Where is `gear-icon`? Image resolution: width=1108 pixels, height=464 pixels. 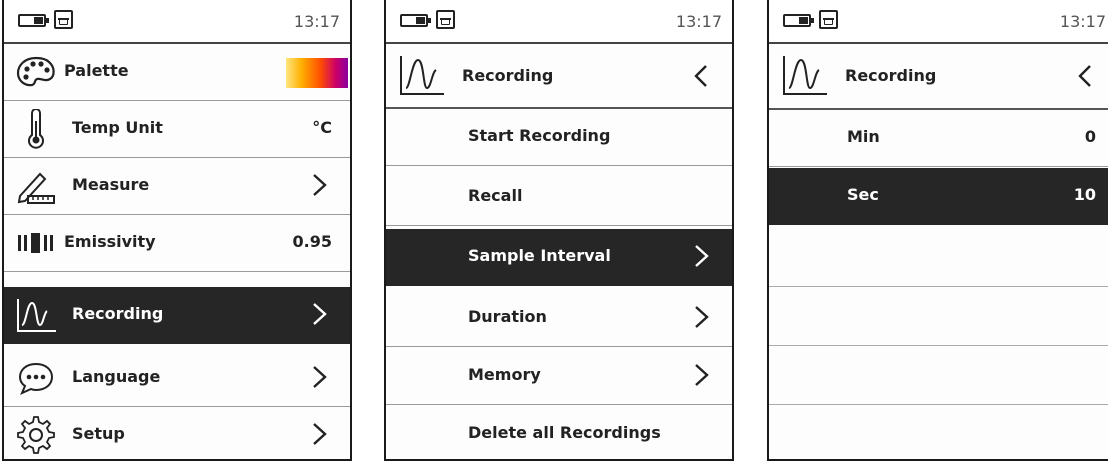
gear-icon is located at coordinates (36, 435).